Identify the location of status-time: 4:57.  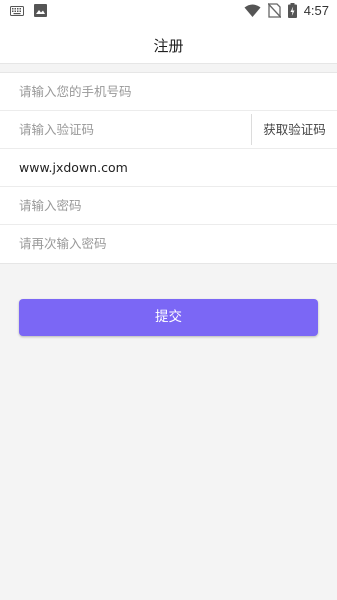
(316, 10).